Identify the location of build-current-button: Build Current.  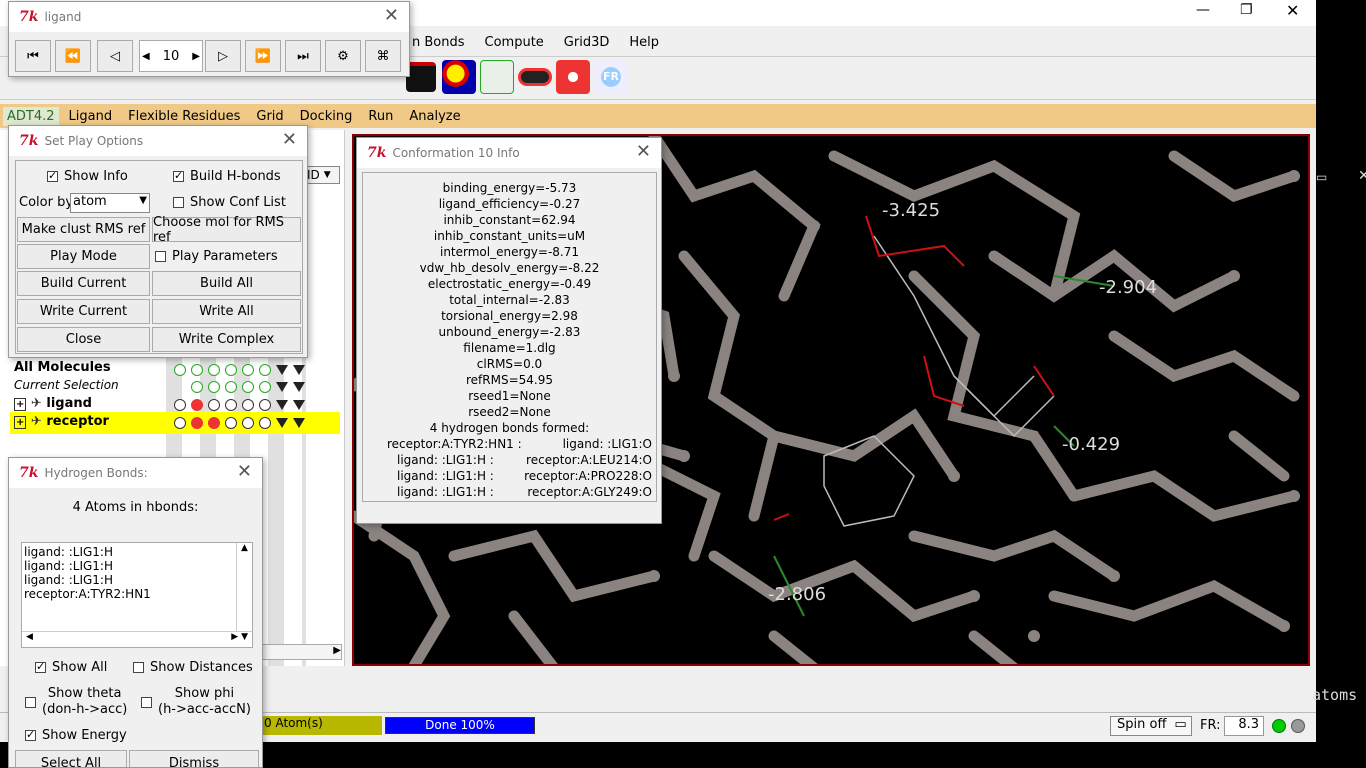
(83, 283).